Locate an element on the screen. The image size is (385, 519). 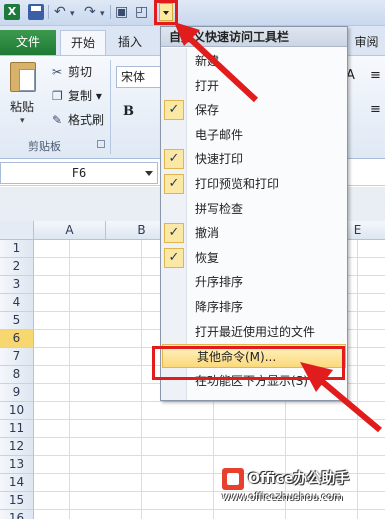
menu-item-label: 快速打印 is located at coordinates (219, 159).